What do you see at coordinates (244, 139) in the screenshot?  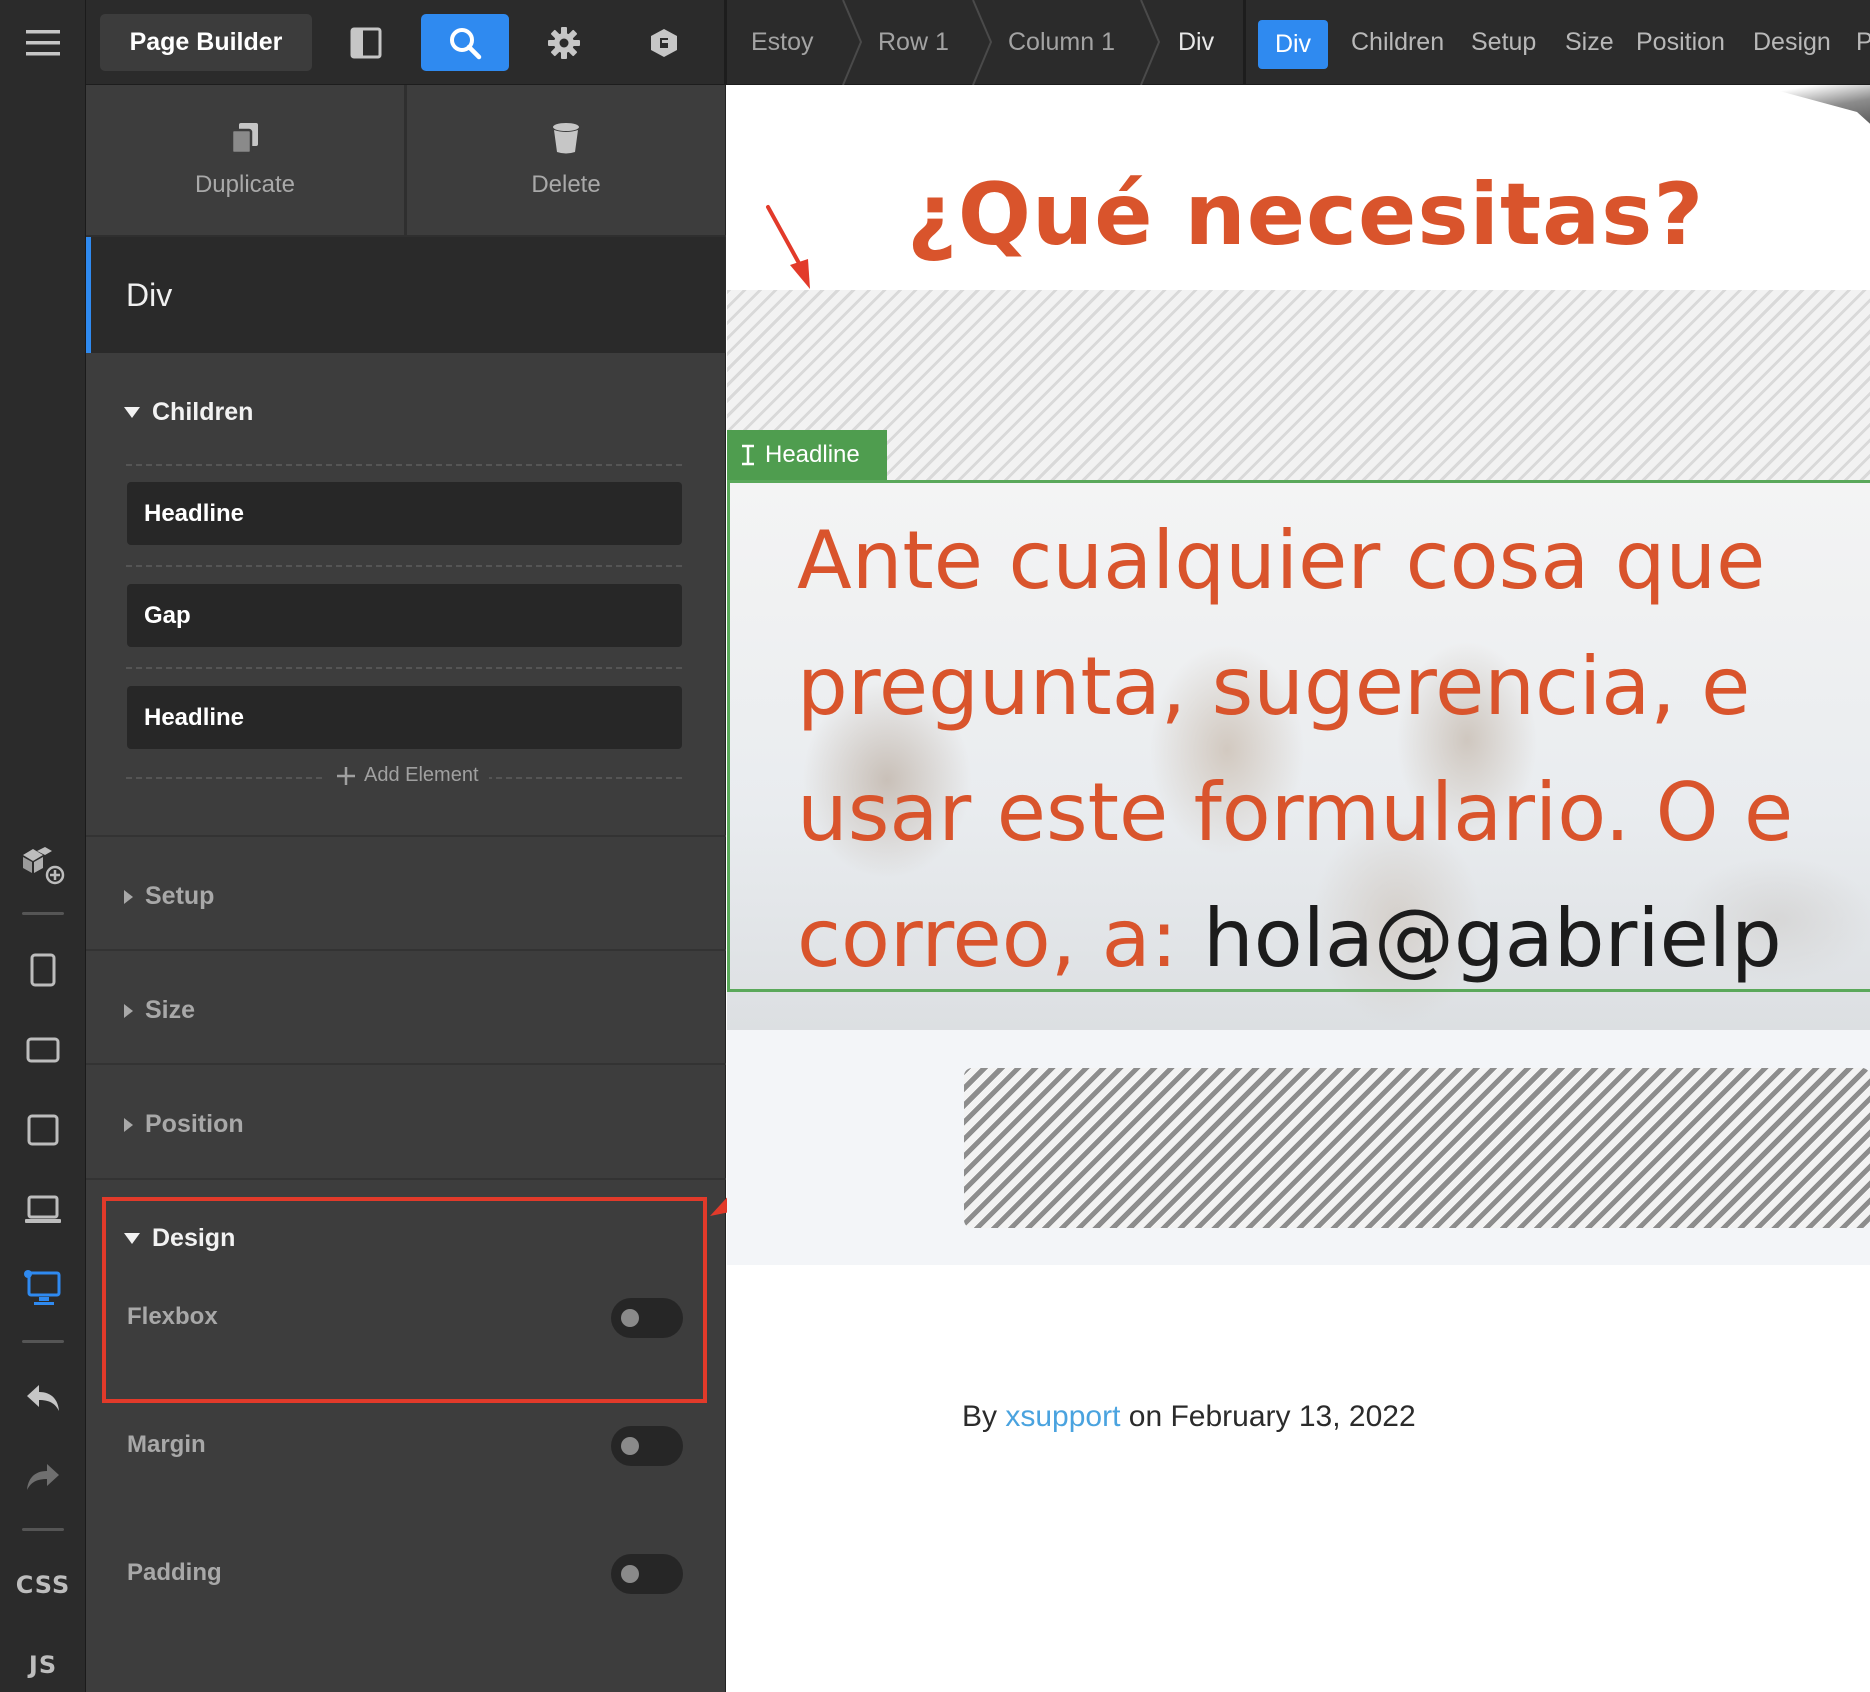 I see `duplicate-icon` at bounding box center [244, 139].